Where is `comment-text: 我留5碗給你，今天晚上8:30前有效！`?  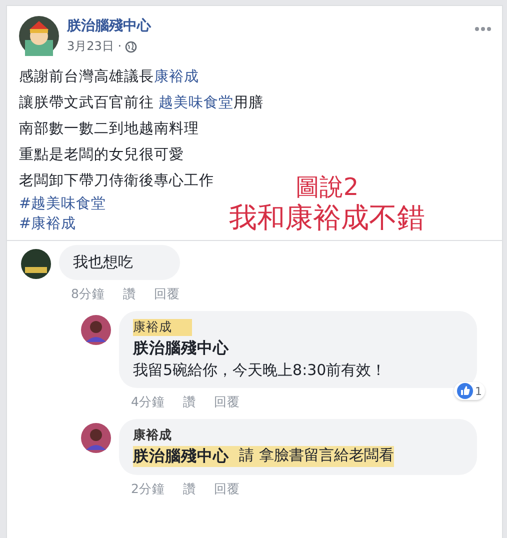 comment-text: 我留5碗給你，今天晚上8:30前有效！ is located at coordinates (259, 370).